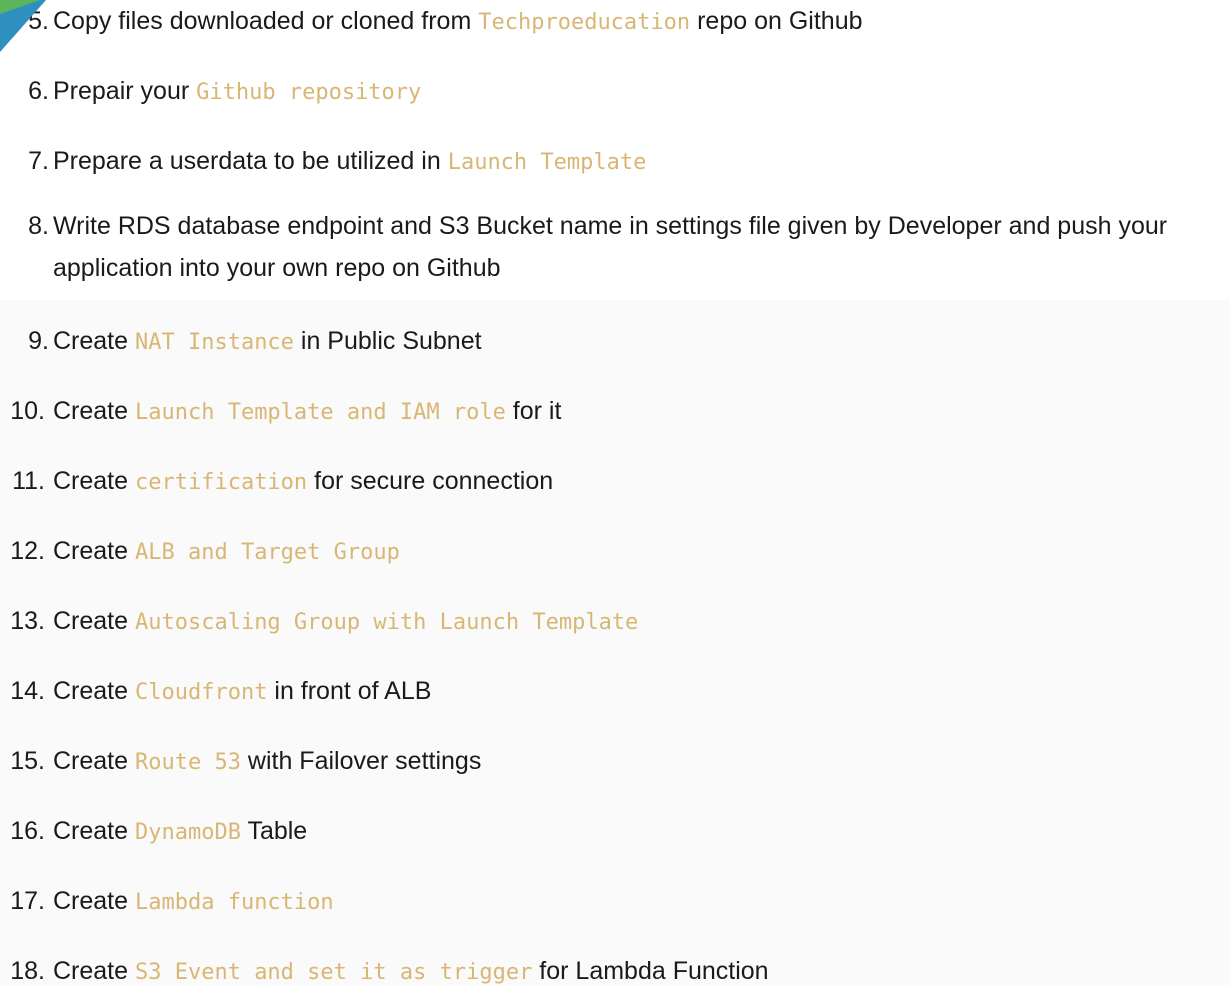  What do you see at coordinates (267, 552) in the screenshot?
I see `step-code: ALB and Target Group` at bounding box center [267, 552].